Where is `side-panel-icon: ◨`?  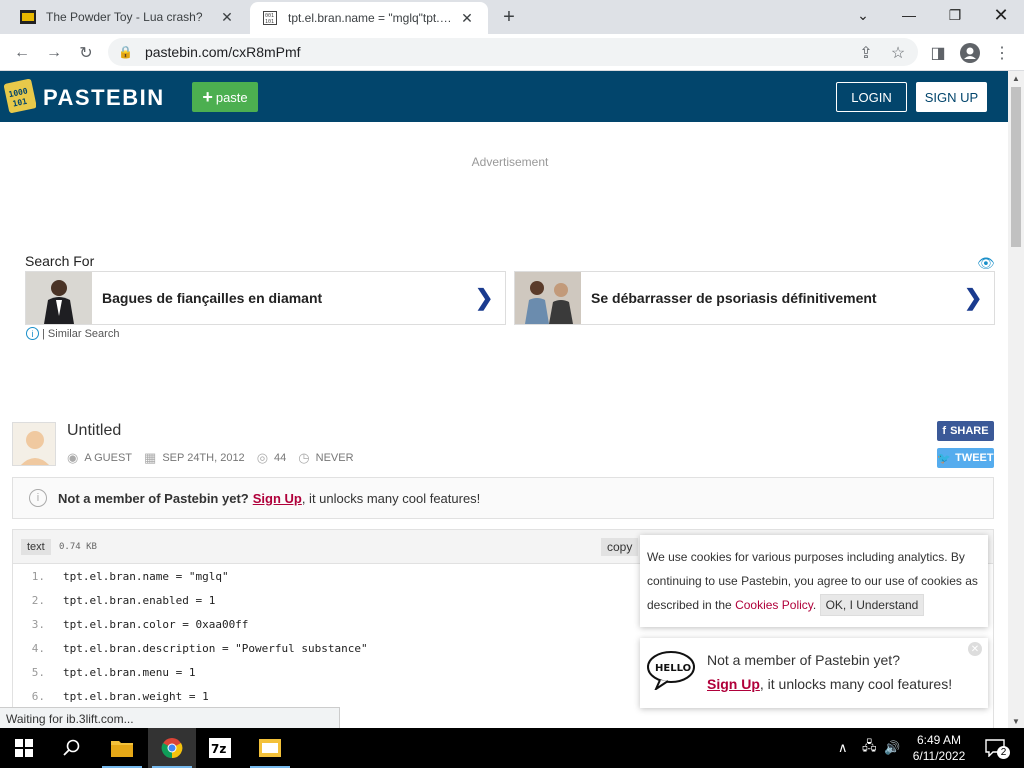
side-panel-icon: ◨ is located at coordinates (938, 53).